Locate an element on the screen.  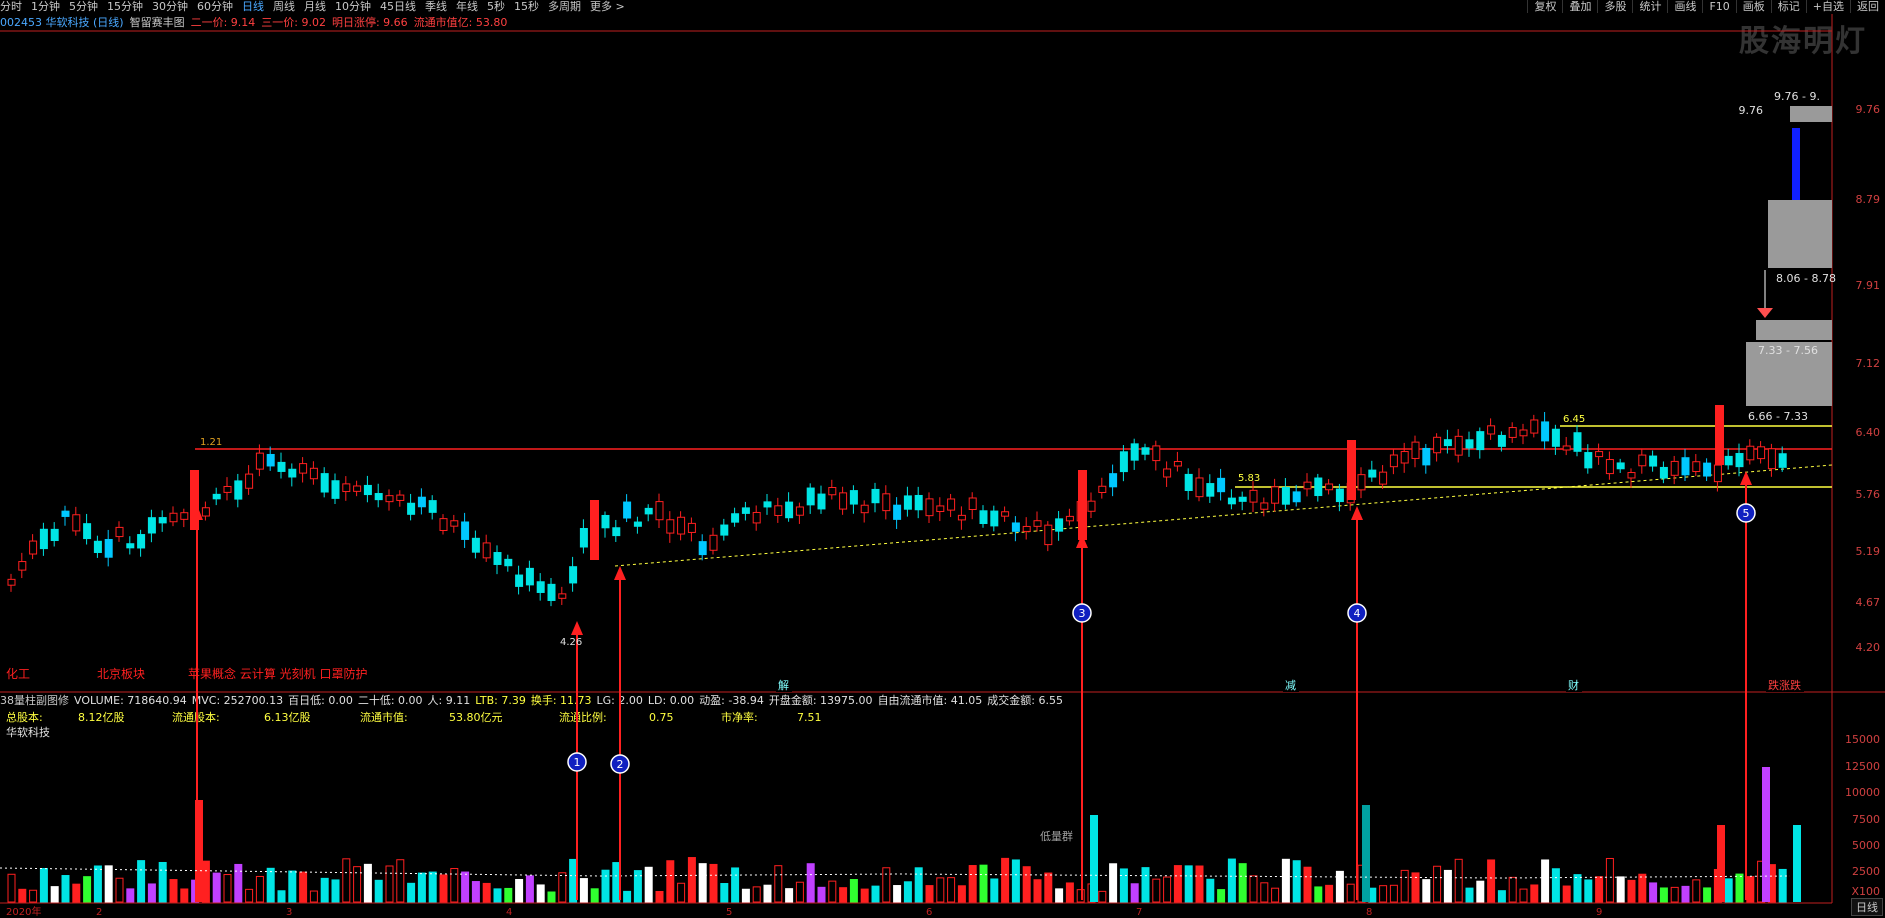
sector-tag-0: 化工 is located at coordinates (18, 674).